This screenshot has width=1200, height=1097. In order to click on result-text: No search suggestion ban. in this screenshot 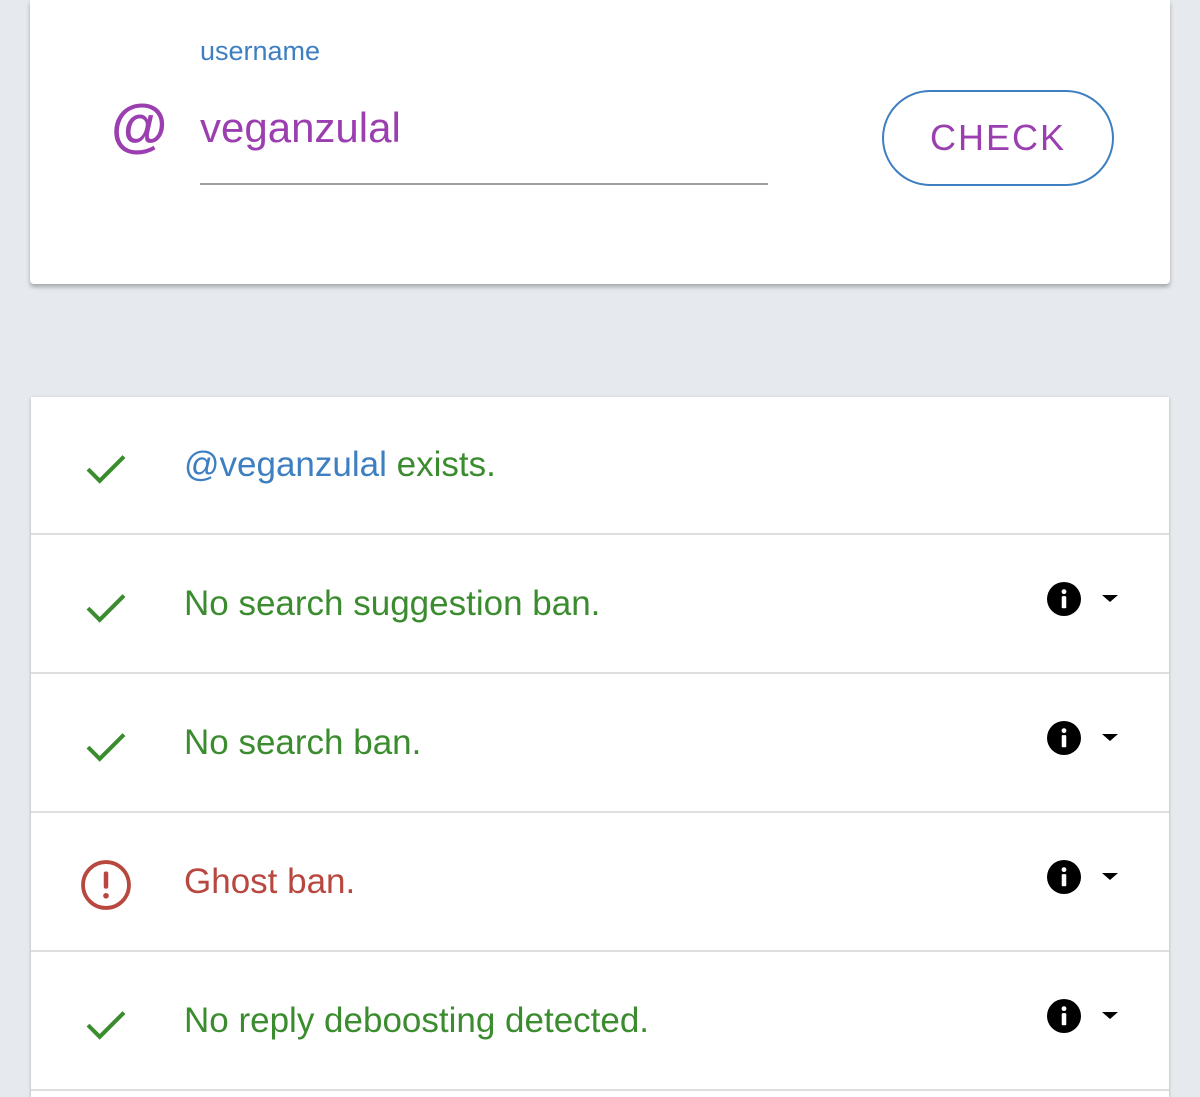, I will do `click(392, 603)`.